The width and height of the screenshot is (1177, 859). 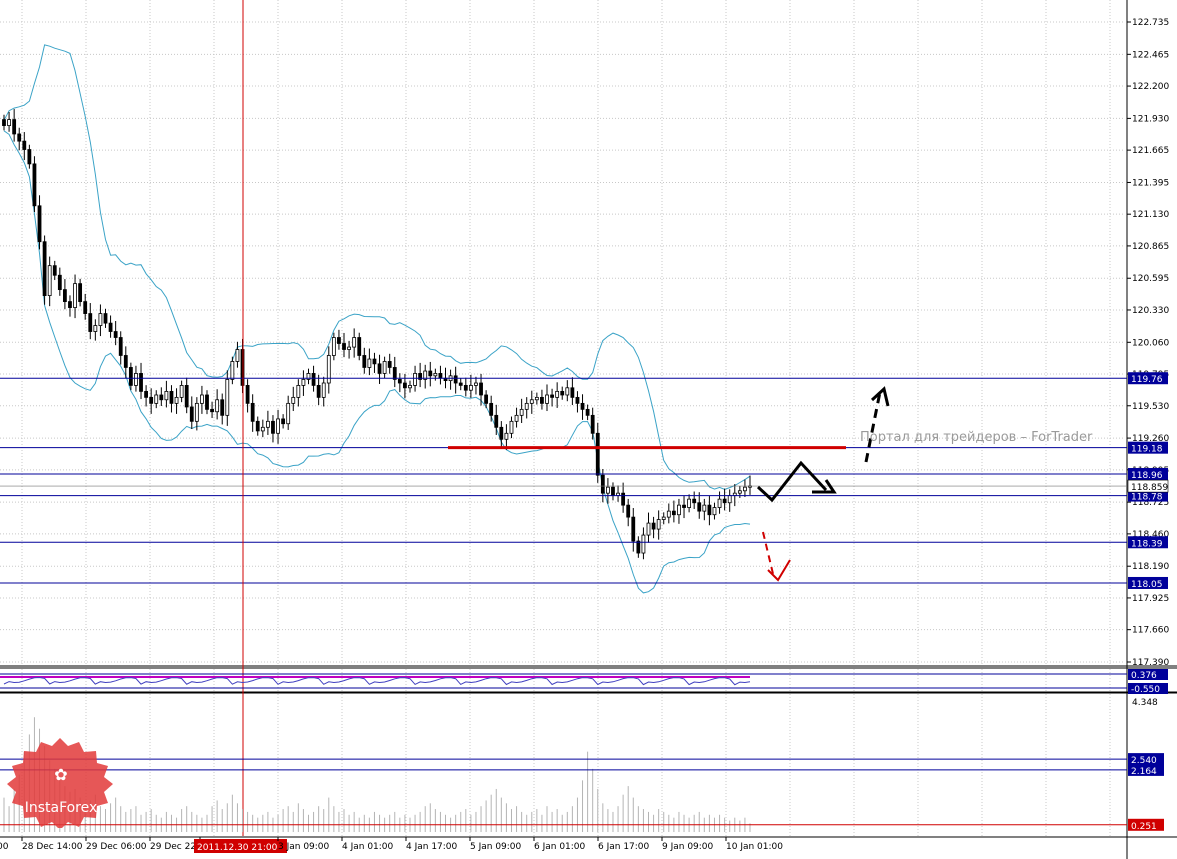 What do you see at coordinates (61, 808) in the screenshot?
I see `logo-text: InstaForex` at bounding box center [61, 808].